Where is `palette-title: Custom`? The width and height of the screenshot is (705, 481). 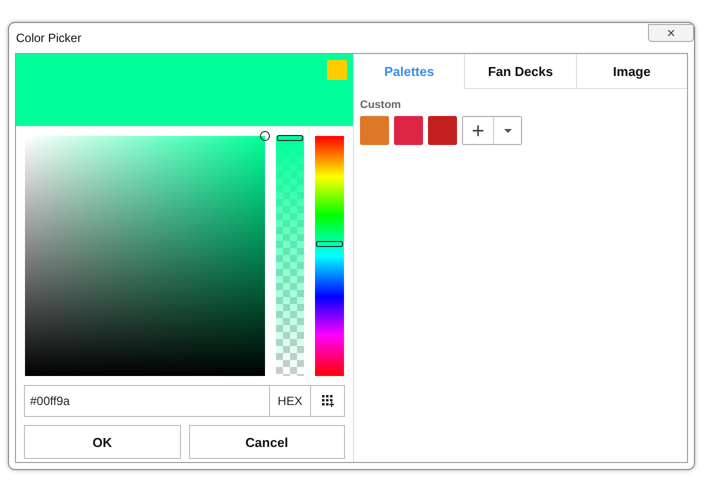 palette-title: Custom is located at coordinates (380, 105).